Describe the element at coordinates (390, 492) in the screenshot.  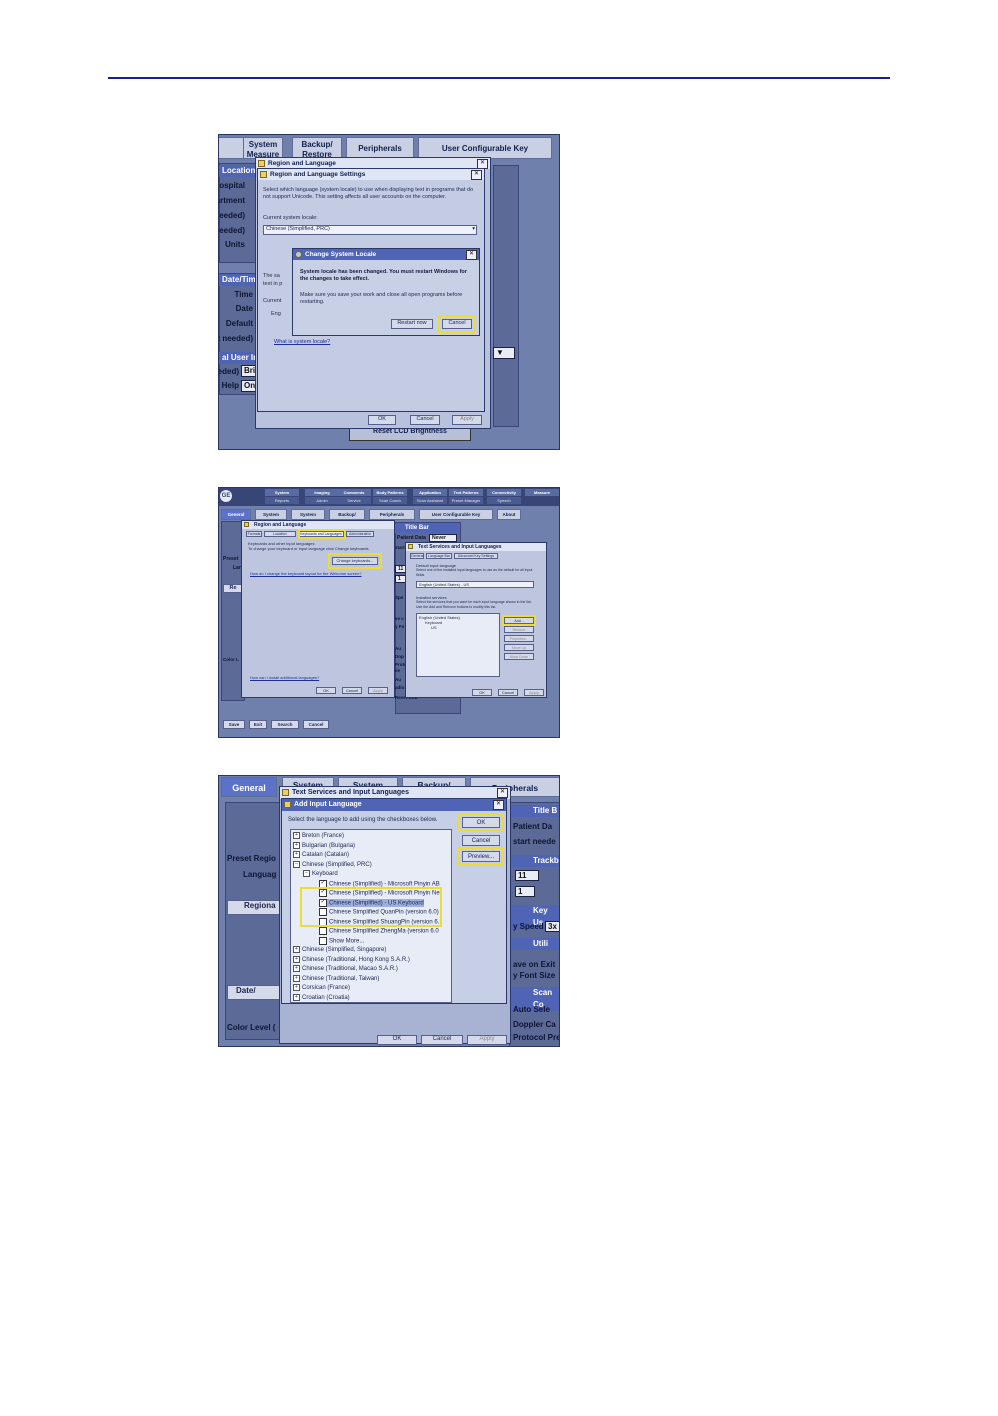
I see `top-tab: Body Patterns` at that location.